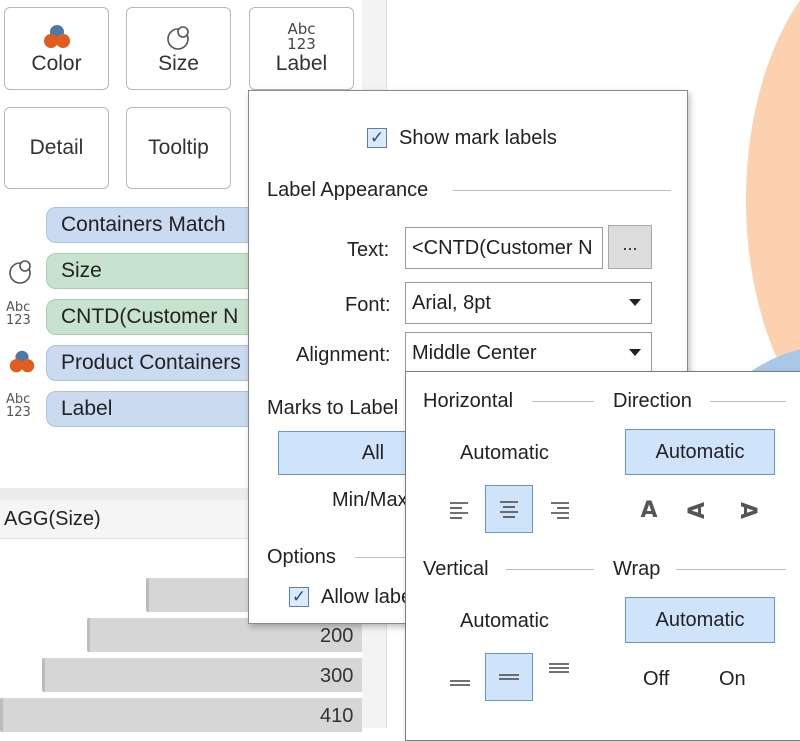  I want to click on detail-label: Detail, so click(56, 147).